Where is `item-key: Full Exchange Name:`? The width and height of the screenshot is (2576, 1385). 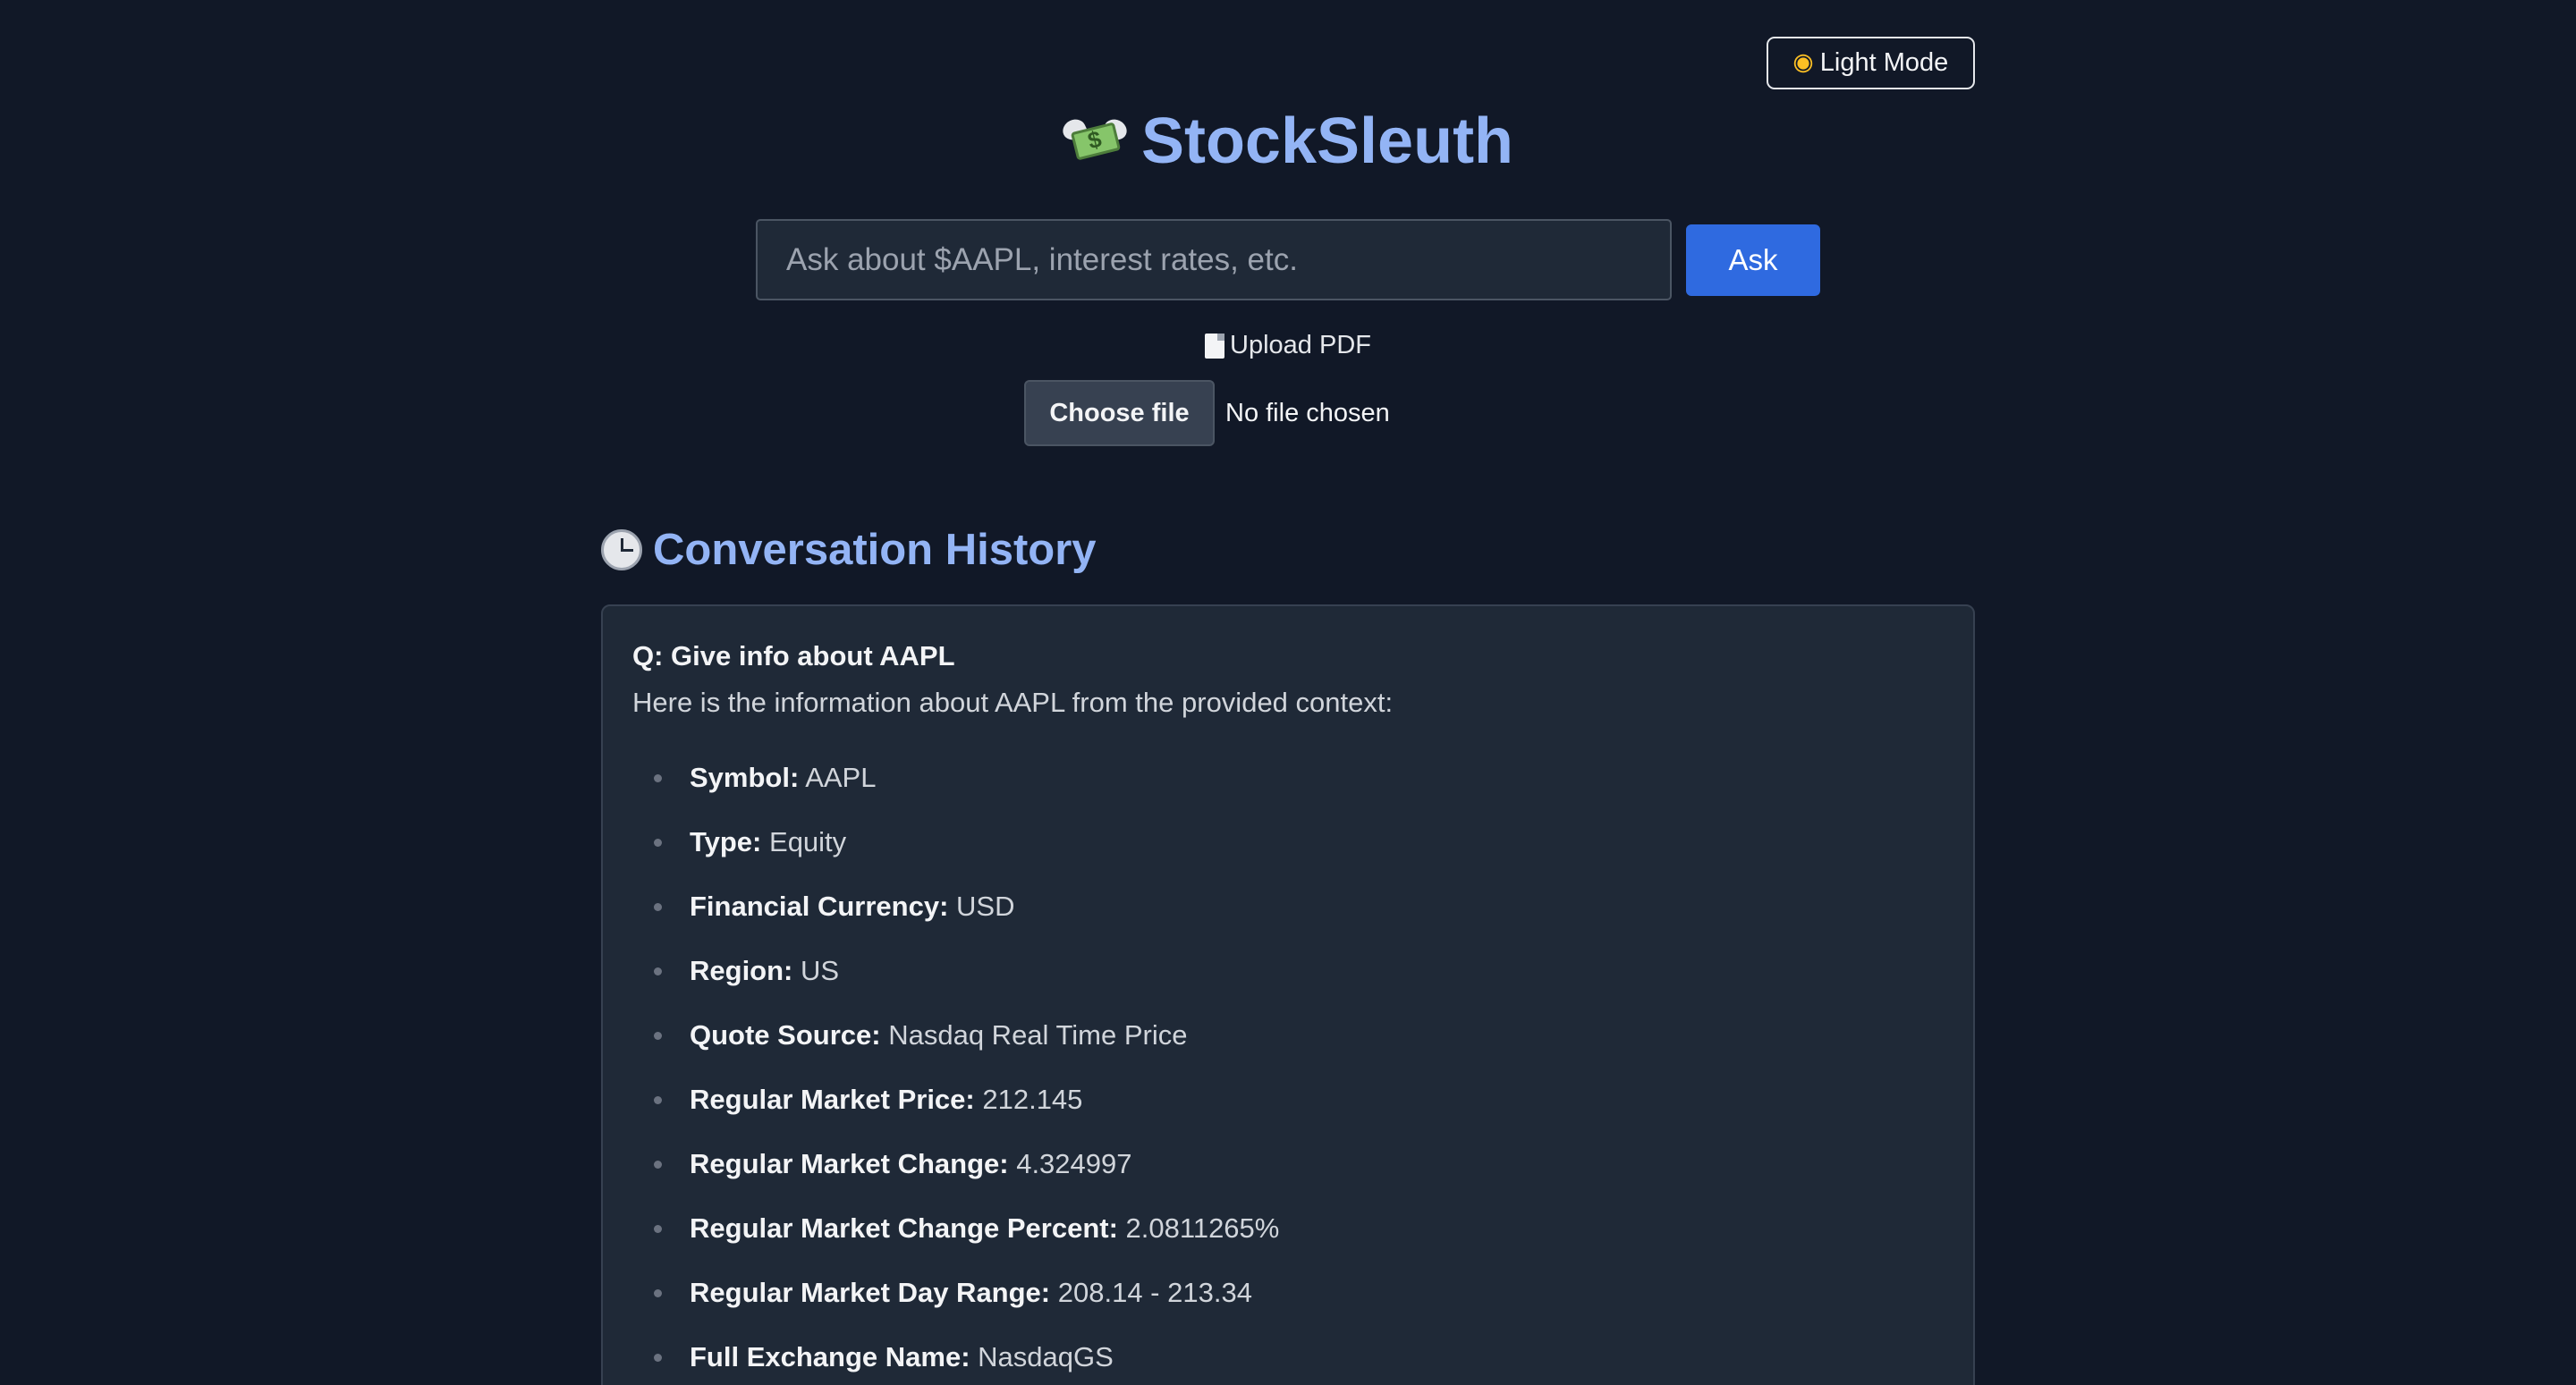 item-key: Full Exchange Name: is located at coordinates (830, 1356).